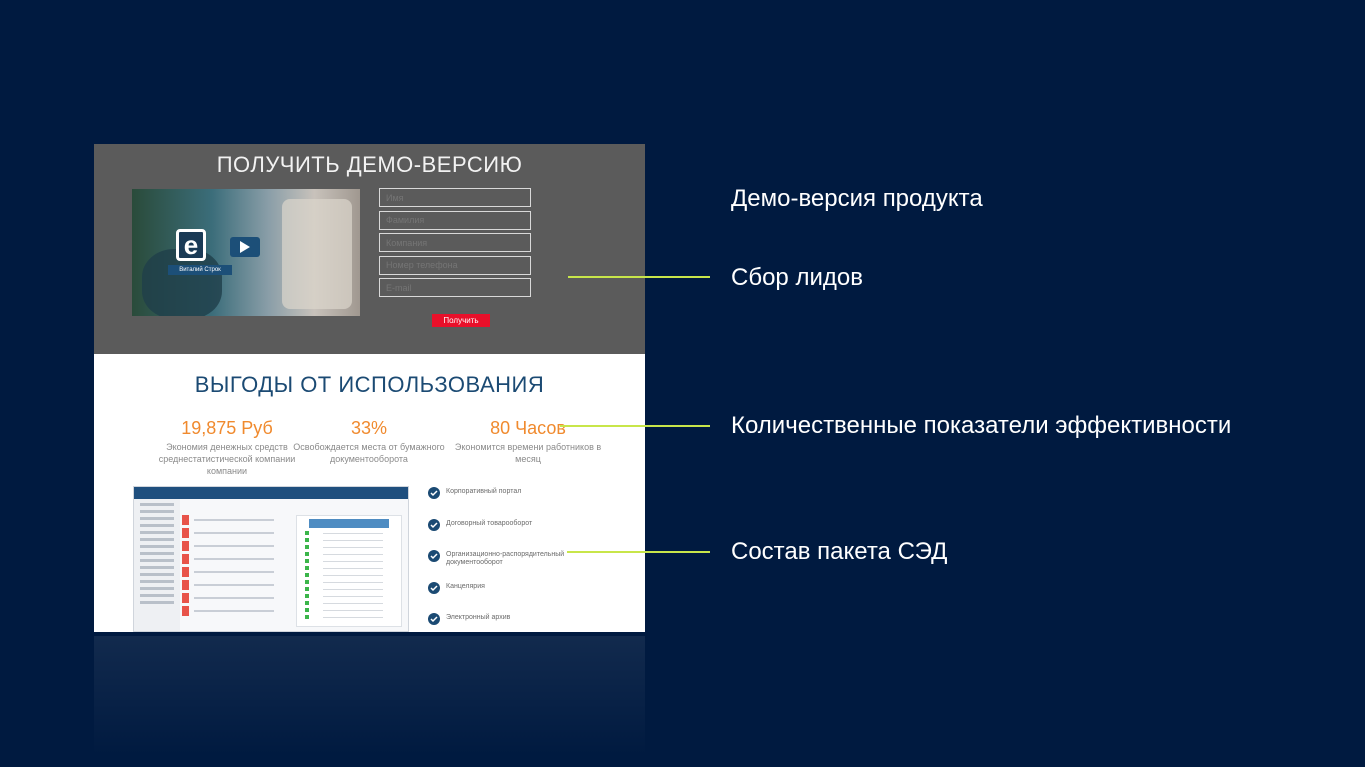 This screenshot has height=767, width=1365. What do you see at coordinates (455, 197) in the screenshot?
I see `first-name-field` at bounding box center [455, 197].